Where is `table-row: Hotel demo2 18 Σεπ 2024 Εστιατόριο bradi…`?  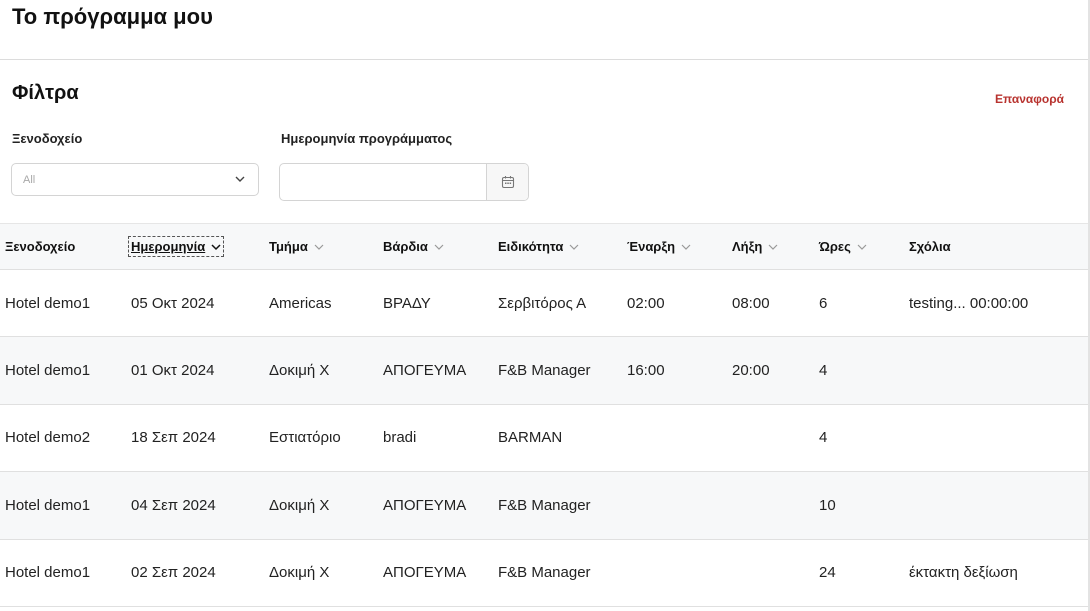 table-row: Hotel demo2 18 Σεπ 2024 Εστιατόριο bradi… is located at coordinates (544, 437).